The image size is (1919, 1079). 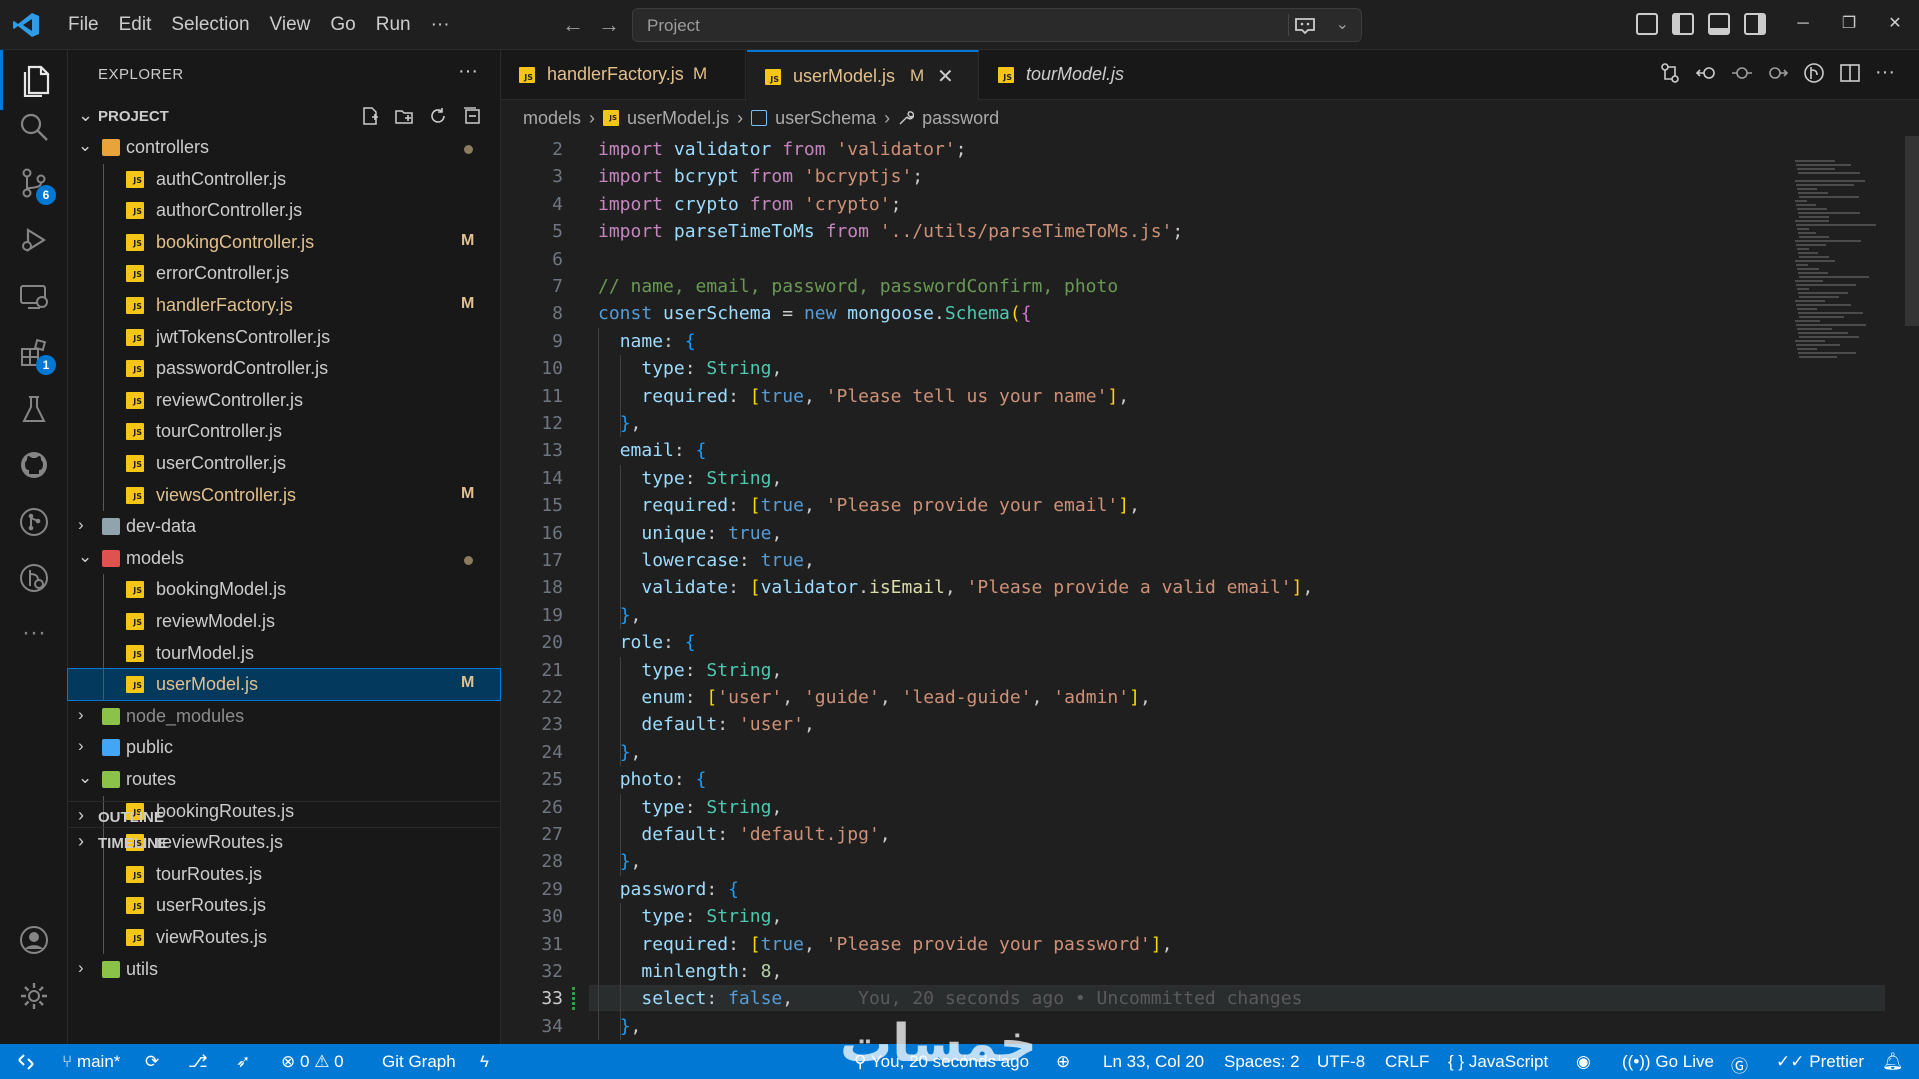 What do you see at coordinates (1719, 24) in the screenshot?
I see `toggle-panel-icon` at bounding box center [1719, 24].